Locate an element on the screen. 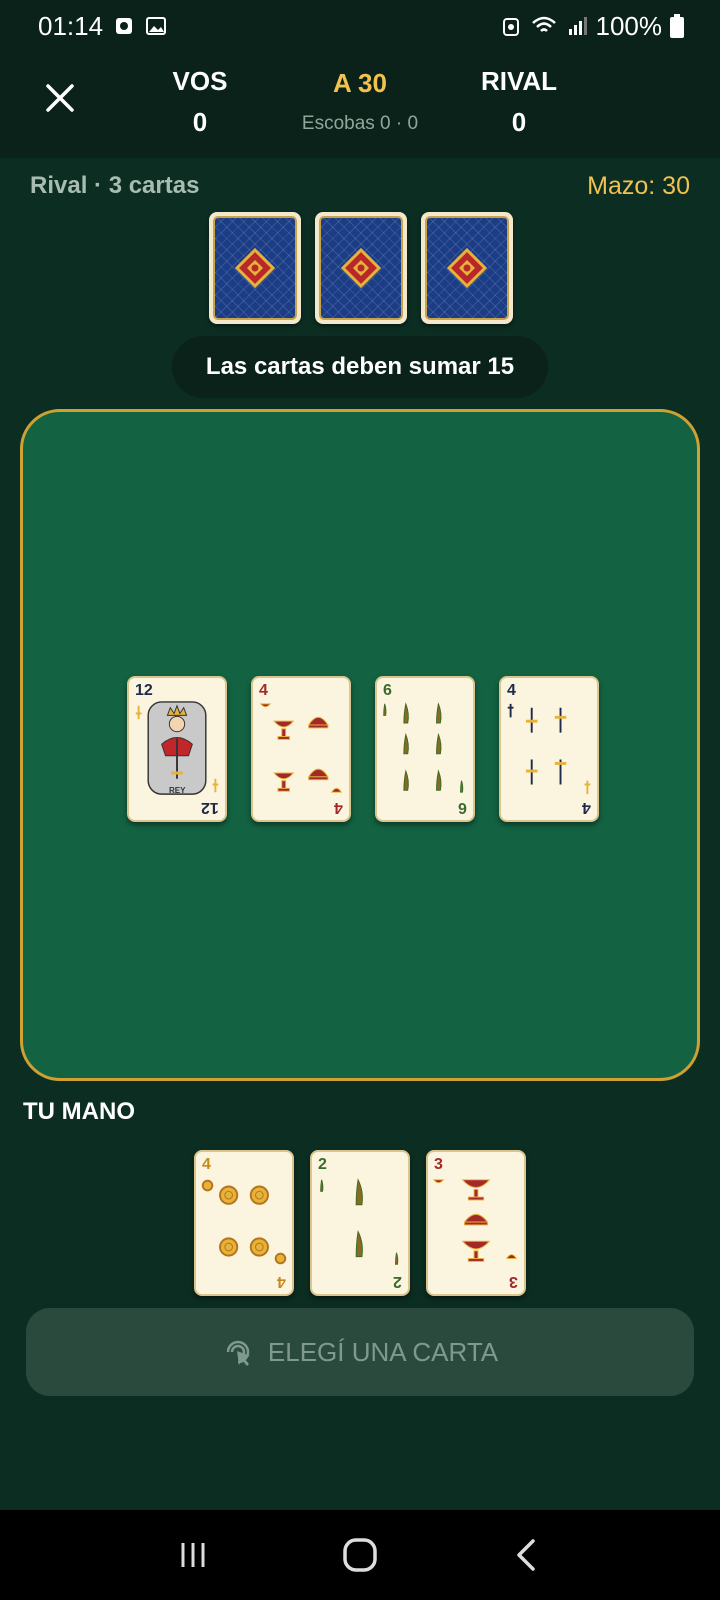  deck-count: Mazo: 30 is located at coordinates (638, 185).